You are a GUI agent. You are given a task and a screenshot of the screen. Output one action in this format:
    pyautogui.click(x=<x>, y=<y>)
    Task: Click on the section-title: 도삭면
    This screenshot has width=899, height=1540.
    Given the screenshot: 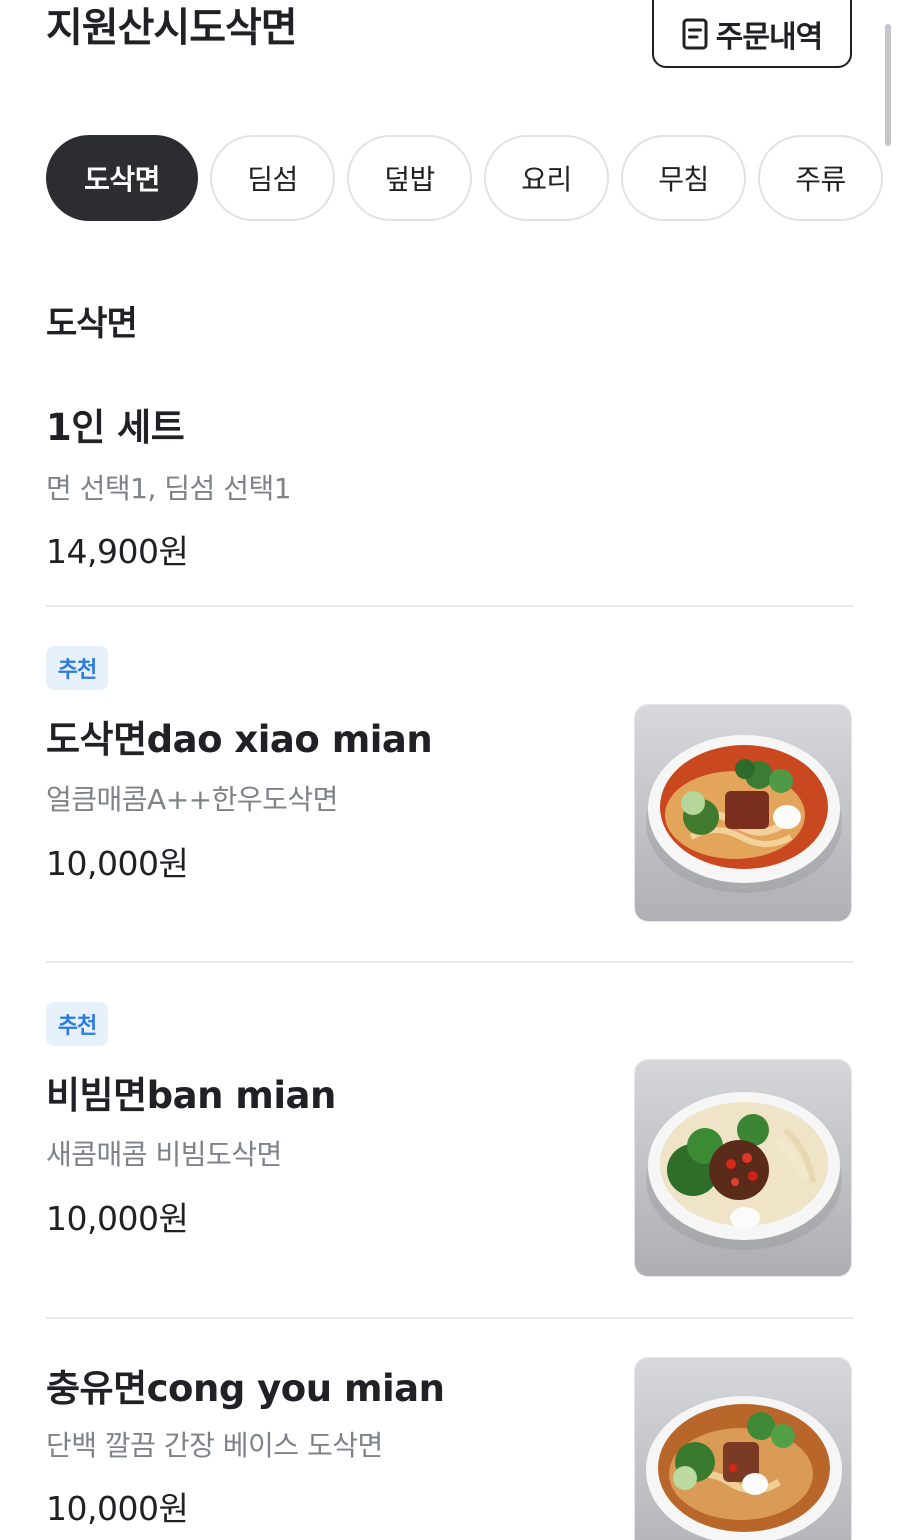 What is the action you would take?
    pyautogui.click(x=92, y=324)
    